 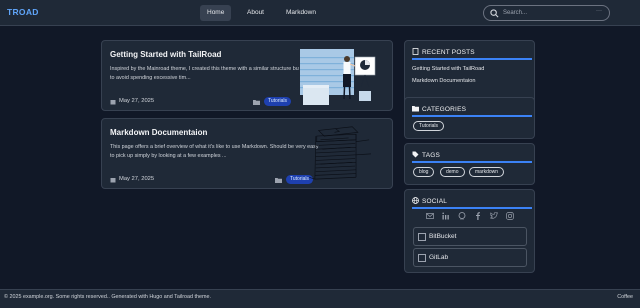 I want to click on tags-widget: TAGS blog demo markdown, so click(x=469, y=164).